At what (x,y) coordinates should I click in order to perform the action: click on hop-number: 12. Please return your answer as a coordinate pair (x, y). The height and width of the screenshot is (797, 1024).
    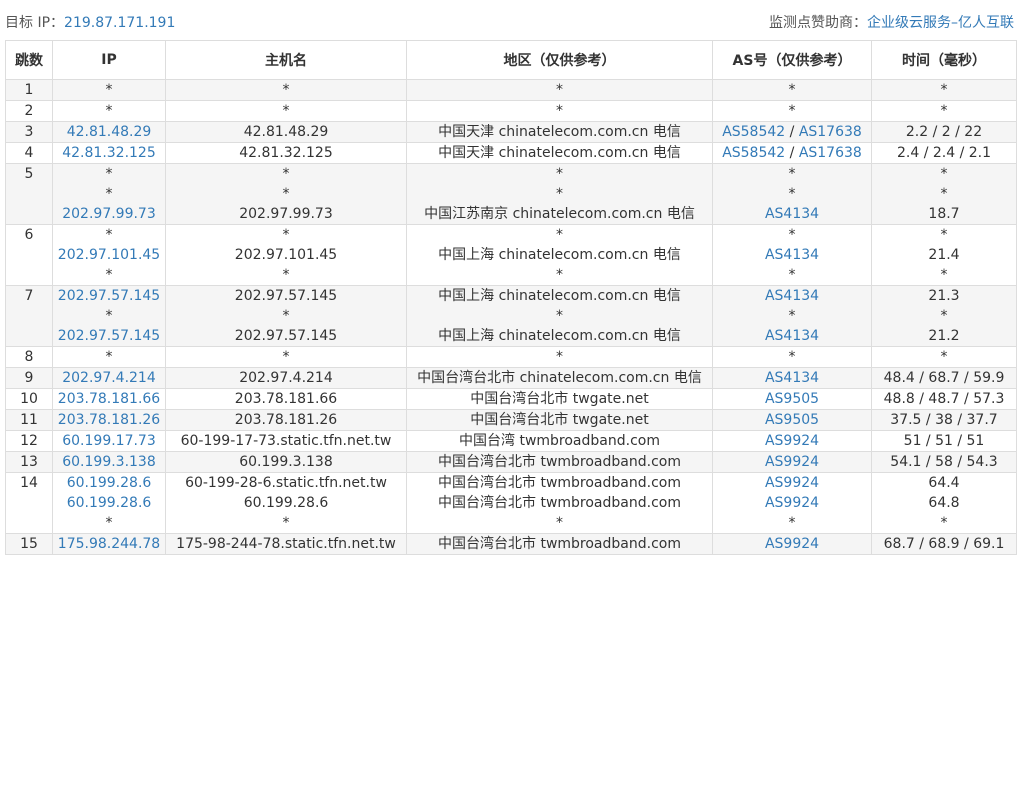
    Looking at the image, I should click on (29, 441).